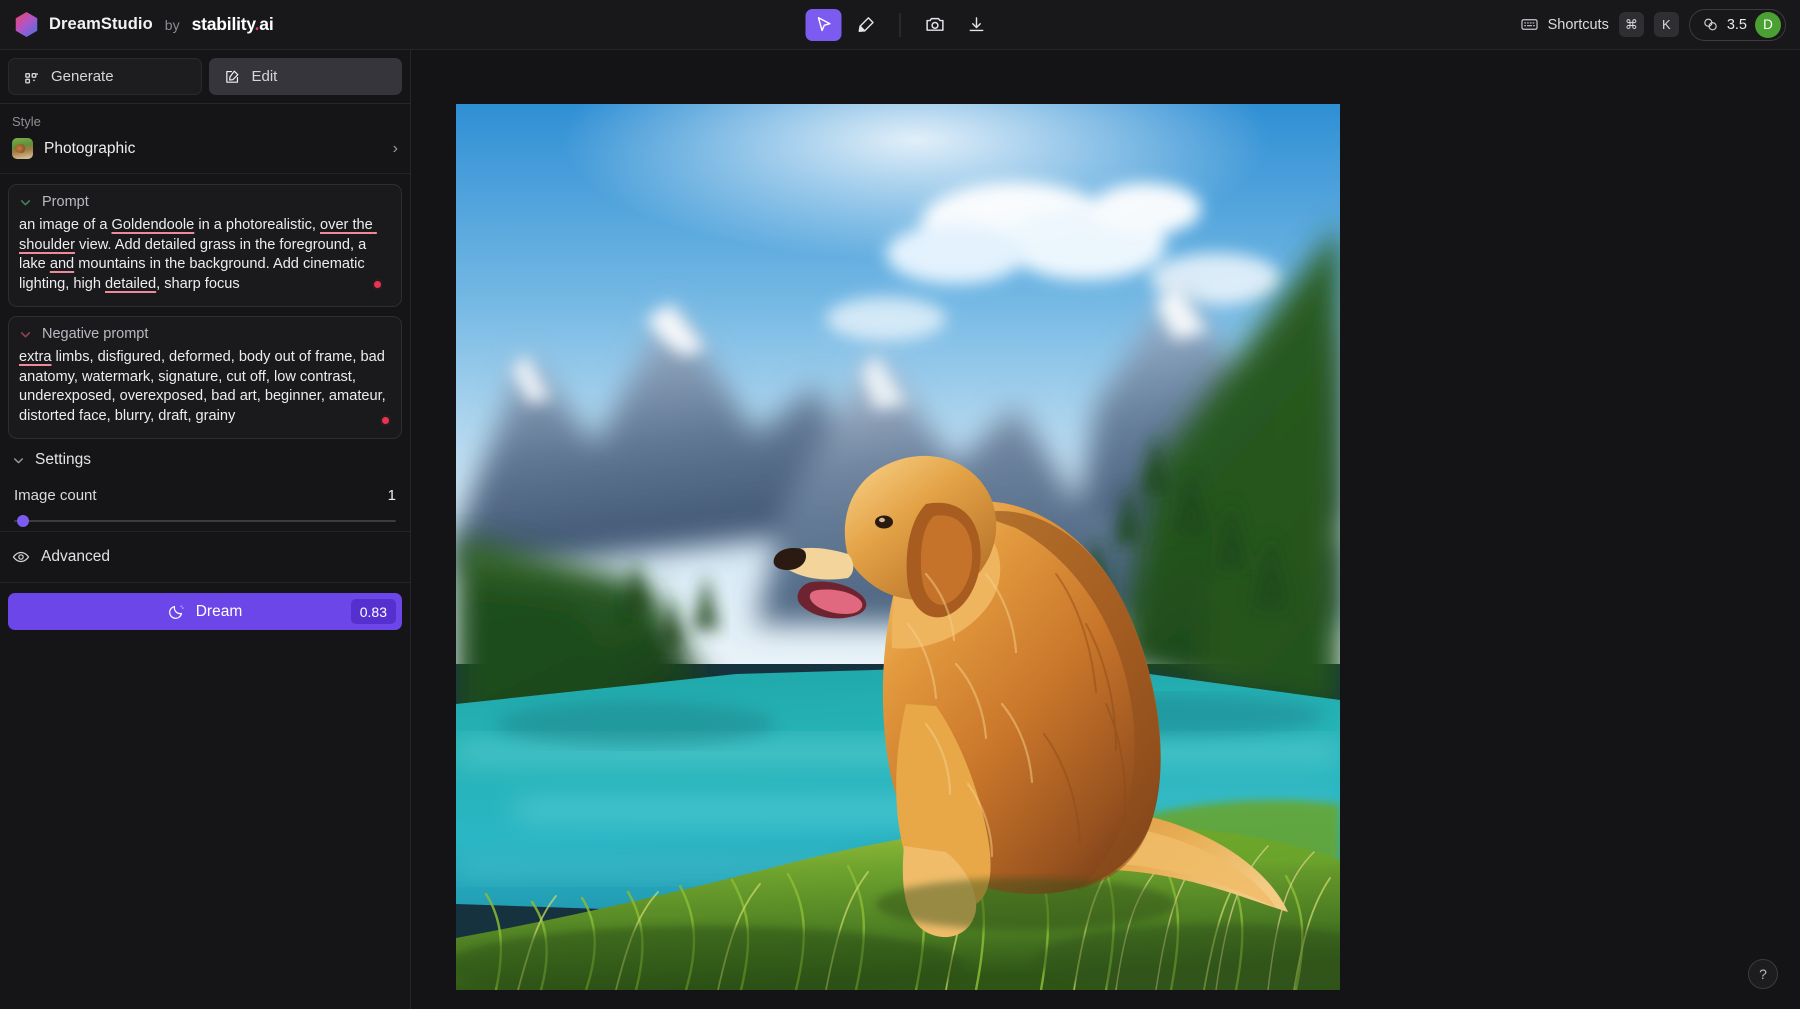  I want to click on mode-tabs: Generate Edit, so click(205, 77).